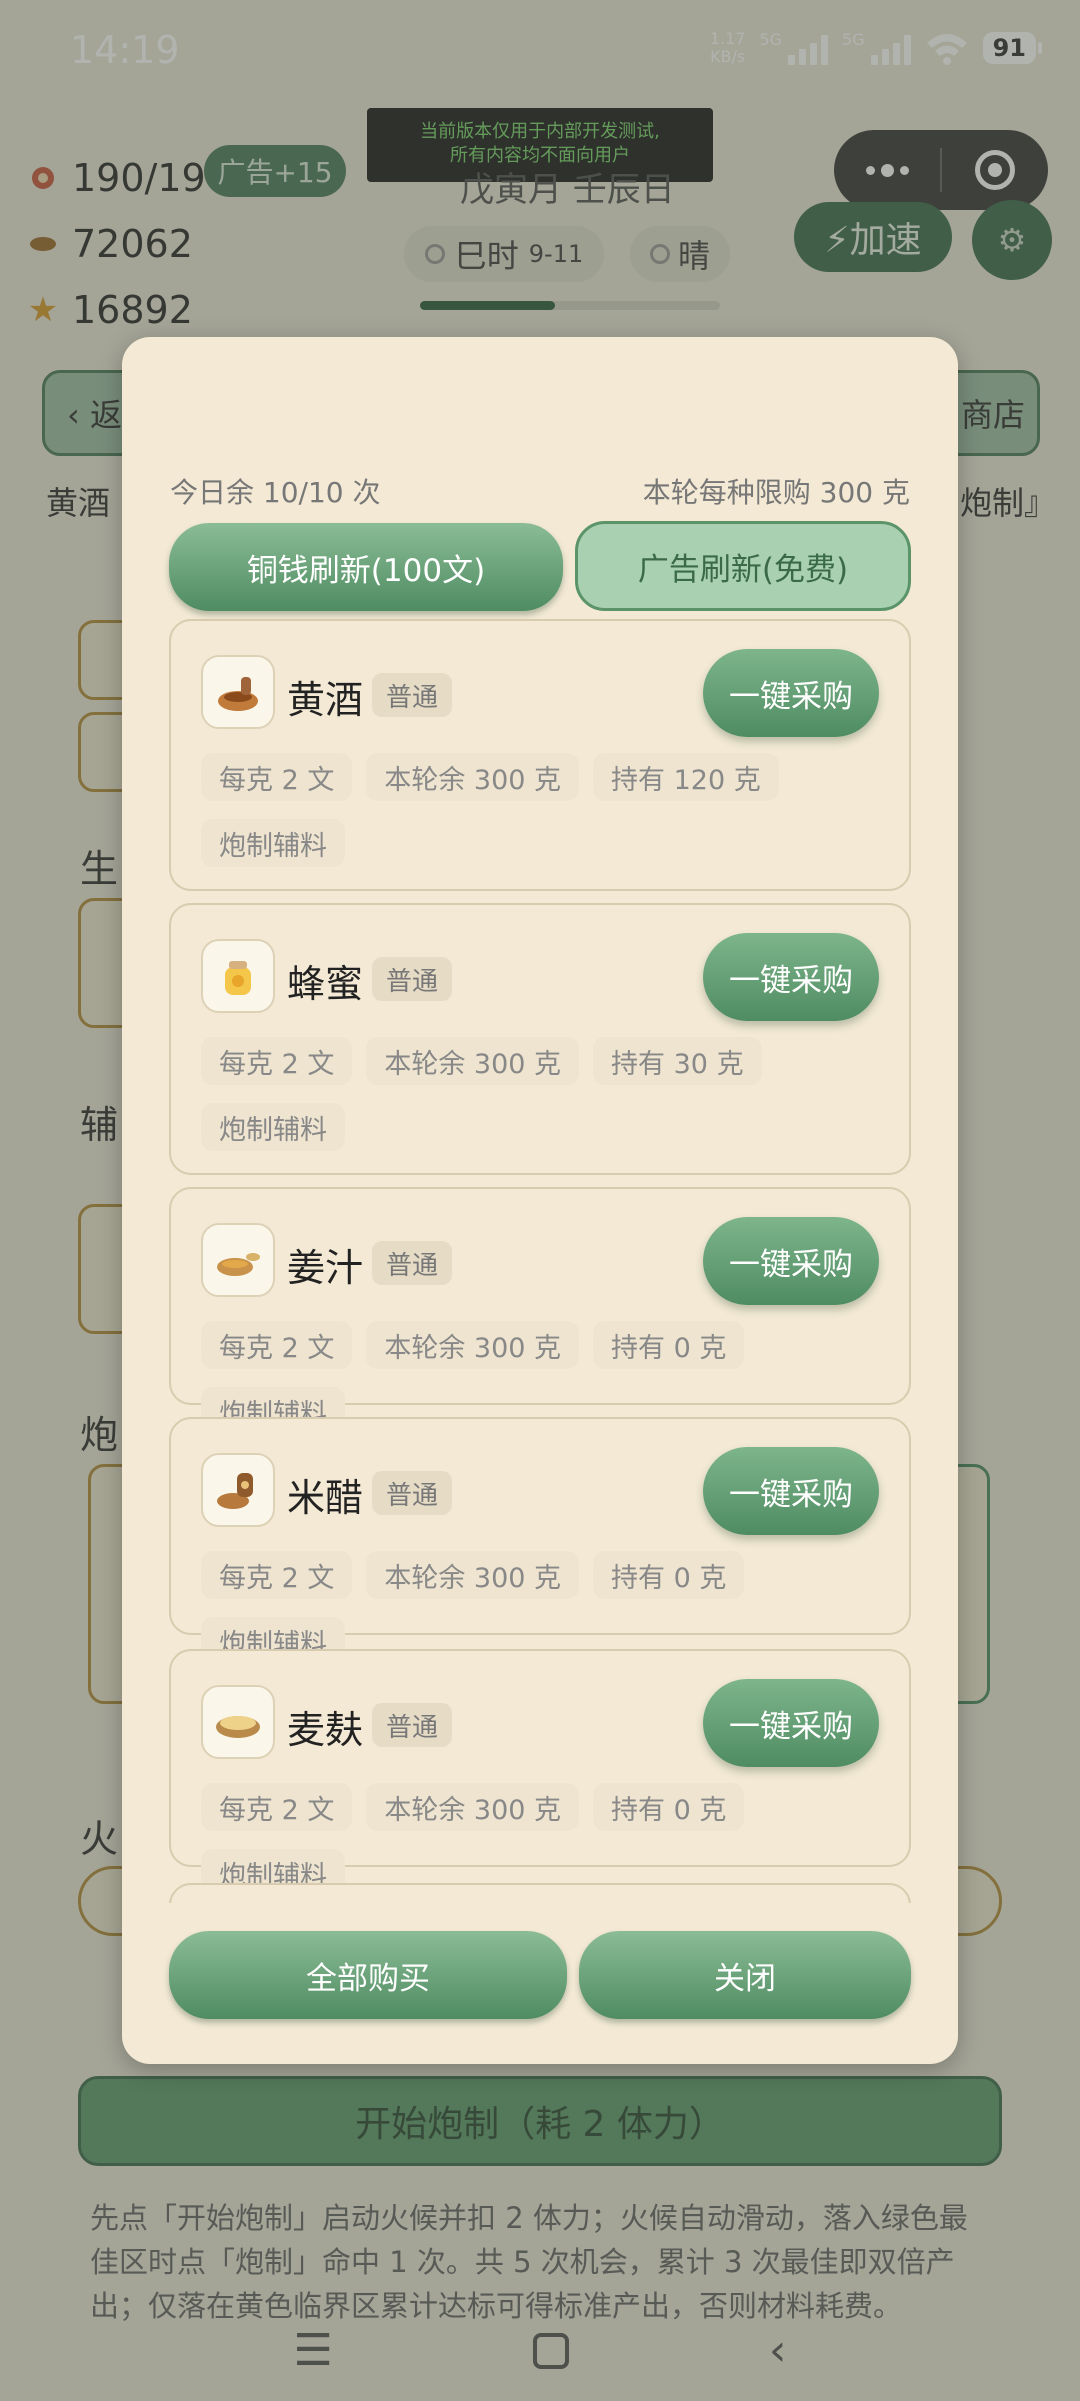 This screenshot has height=2401, width=1080. I want to click on purchase-limit-text: 本轮每种限购 300 克, so click(776, 492).